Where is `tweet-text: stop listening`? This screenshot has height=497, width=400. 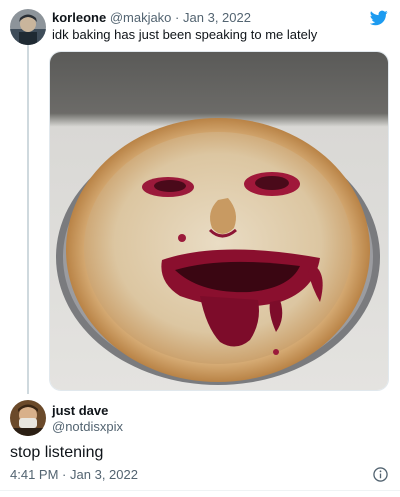 tweet-text: stop listening is located at coordinates (57, 452).